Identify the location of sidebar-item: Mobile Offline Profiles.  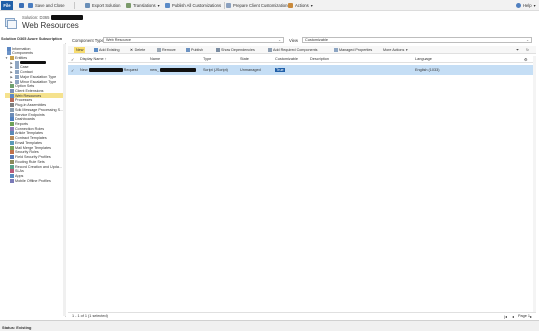
(28, 180).